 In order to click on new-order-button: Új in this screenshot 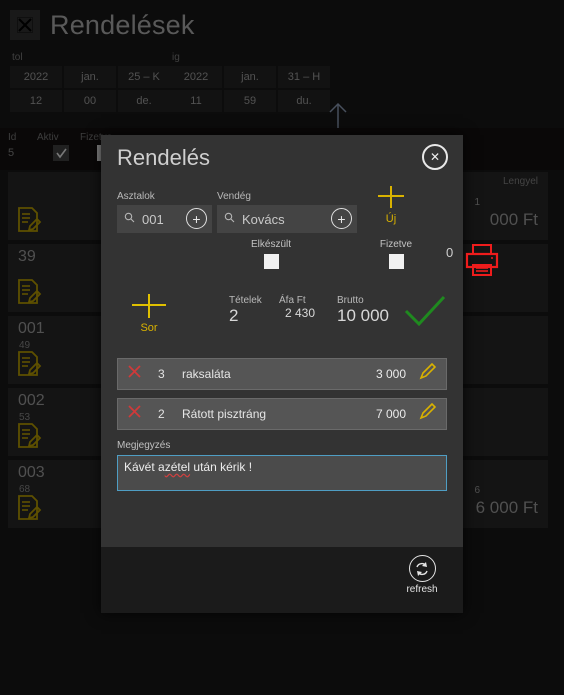, I will do `click(391, 205)`.